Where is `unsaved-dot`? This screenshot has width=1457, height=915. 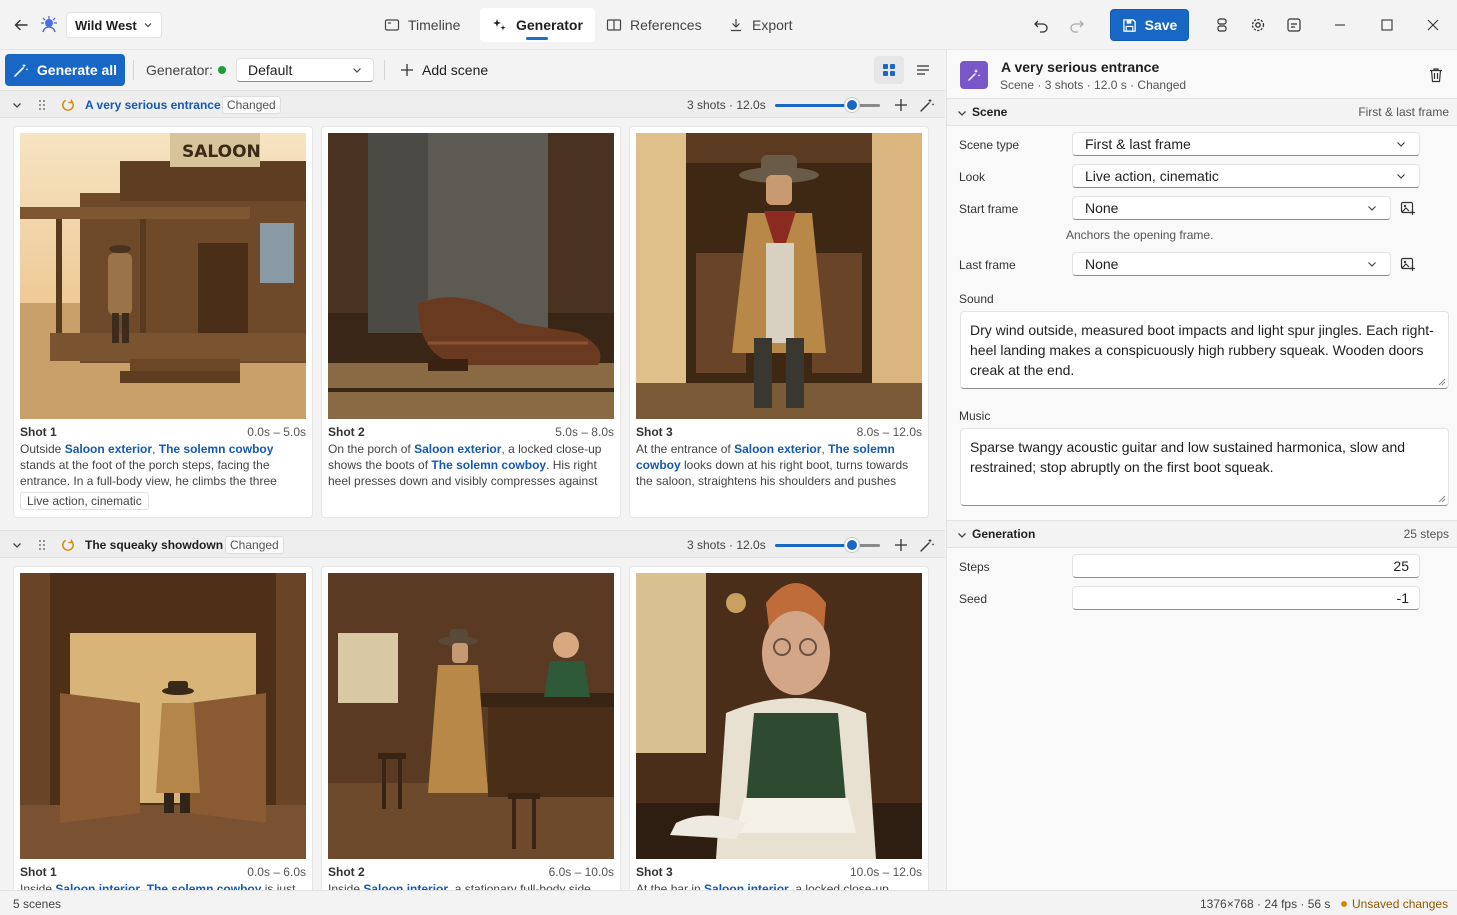
unsaved-dot is located at coordinates (1344, 904).